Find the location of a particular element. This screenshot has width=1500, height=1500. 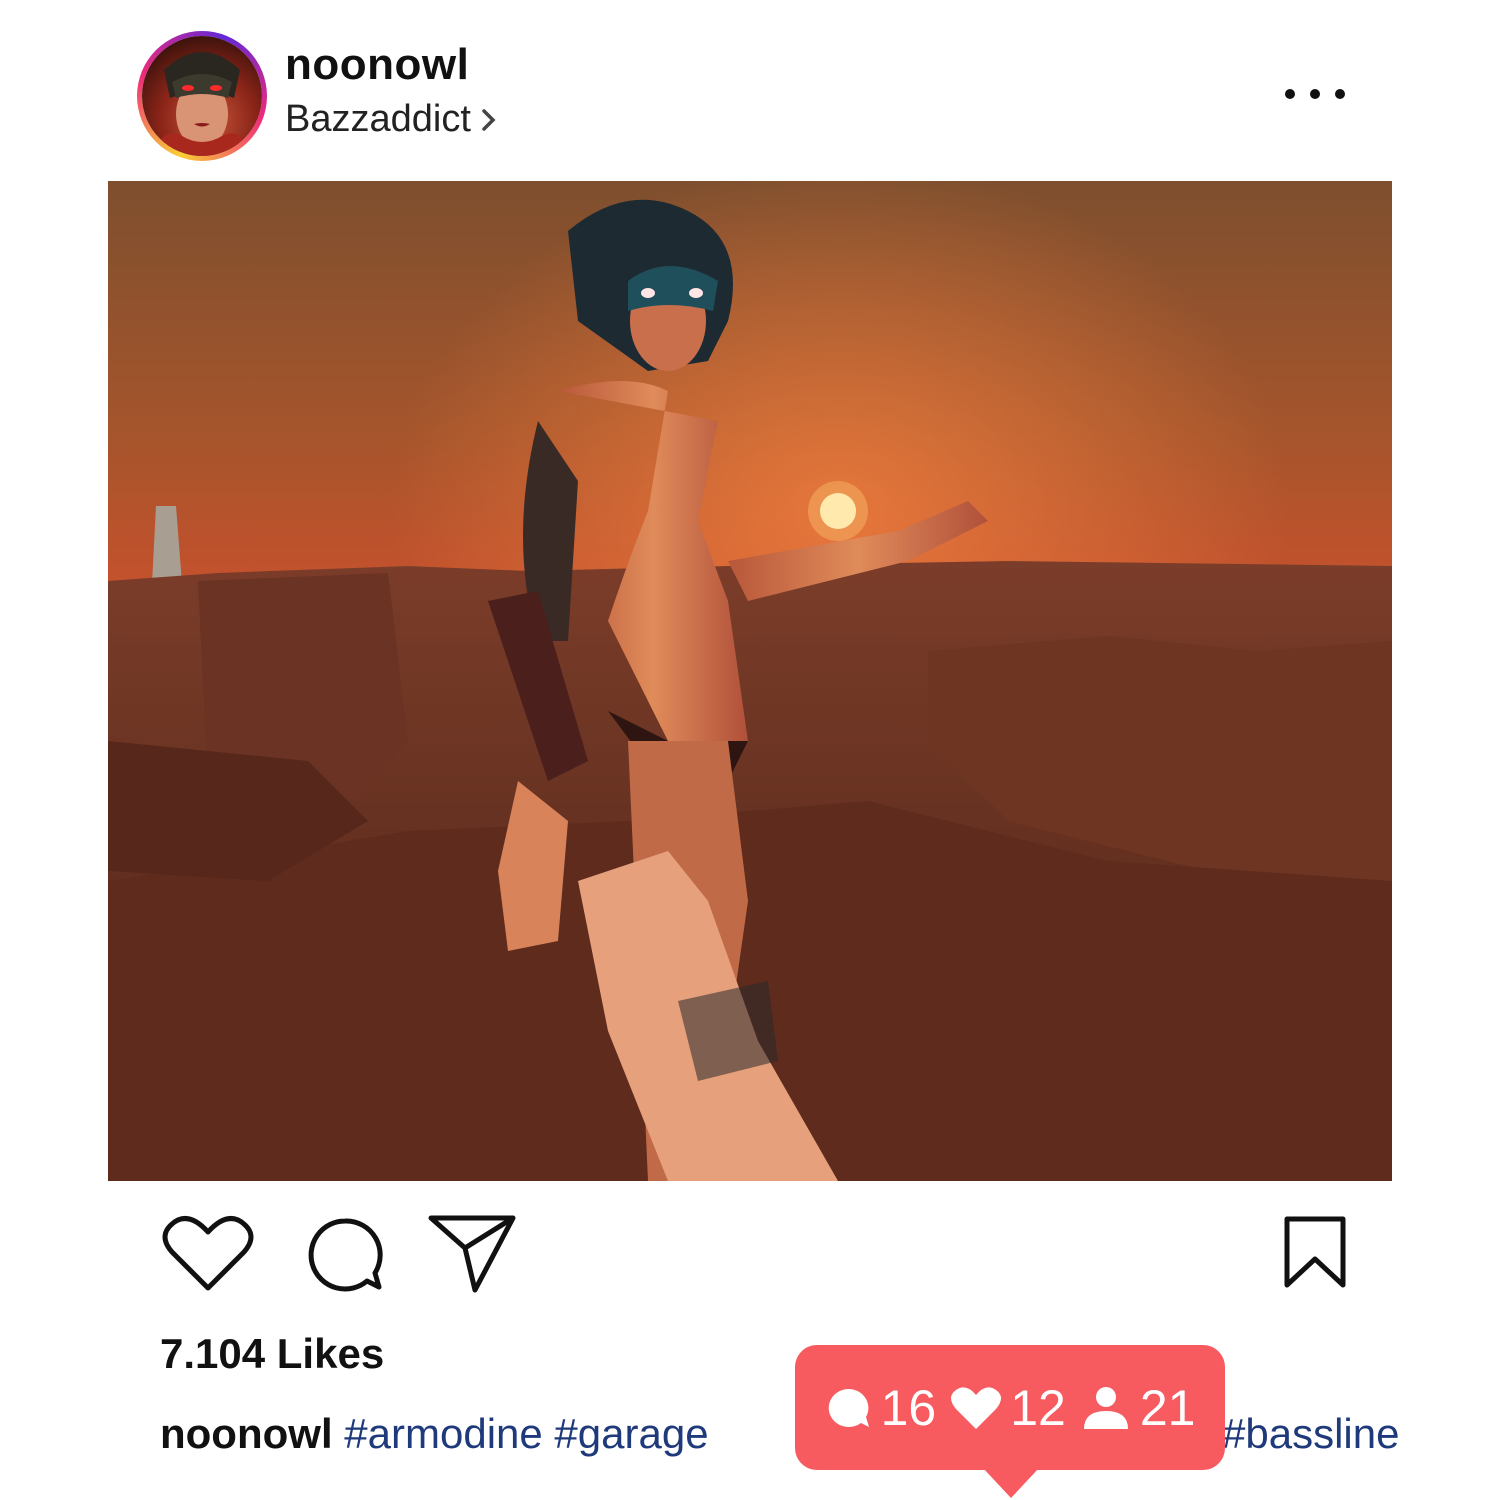

bookmark-icon is located at coordinates (1315, 1252).